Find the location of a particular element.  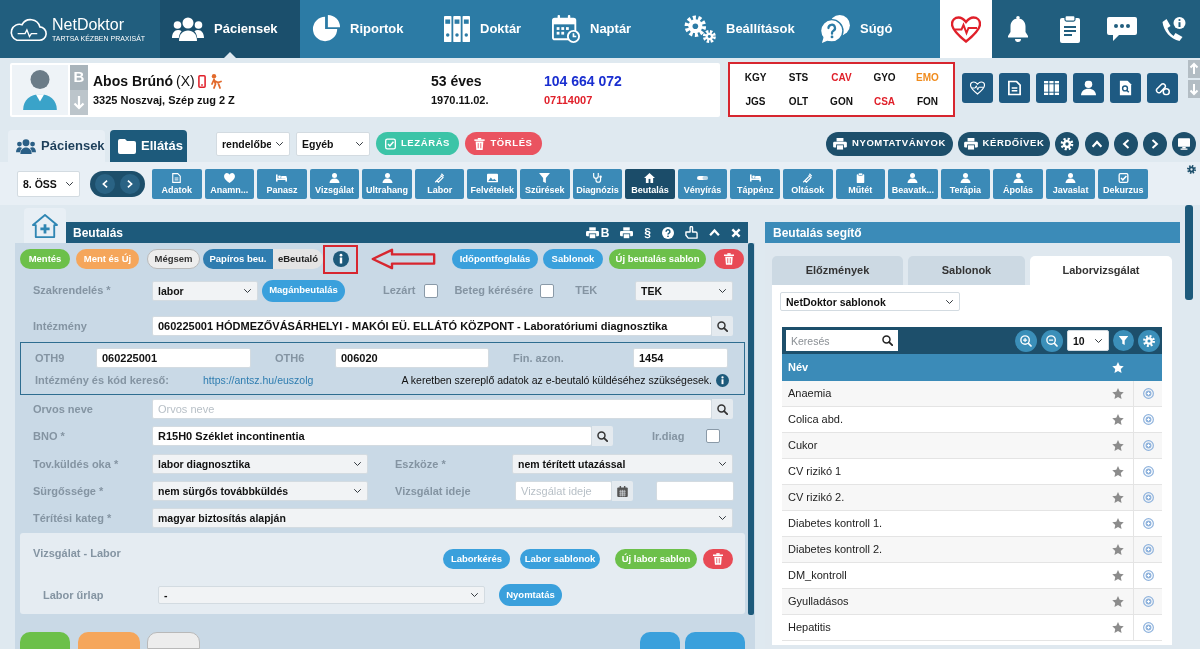

cancel-button: Mégsem is located at coordinates (173, 259).